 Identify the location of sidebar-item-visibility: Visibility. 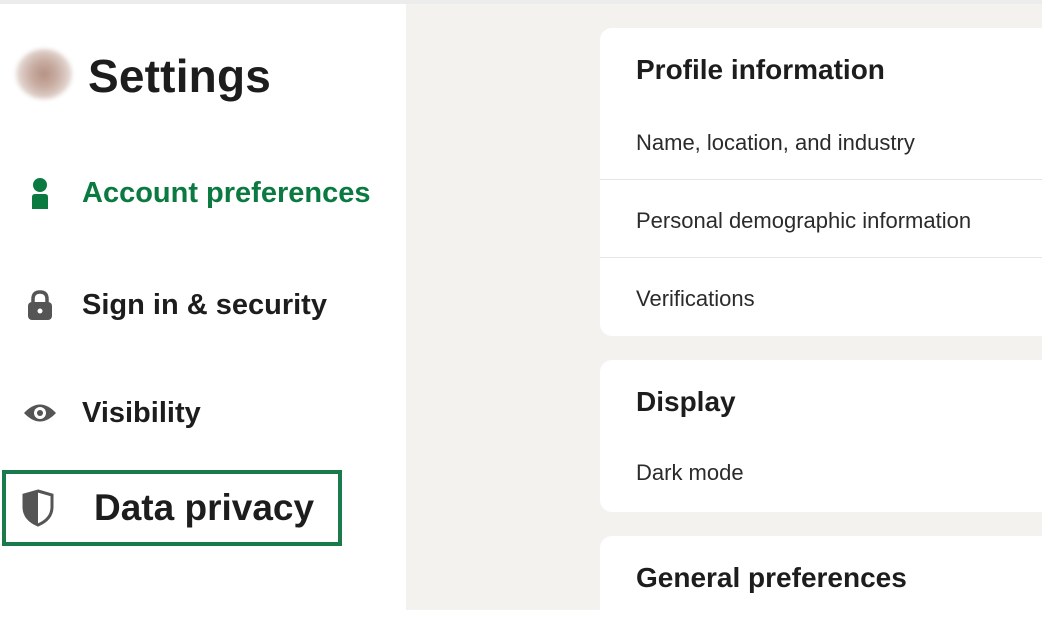
(207, 413).